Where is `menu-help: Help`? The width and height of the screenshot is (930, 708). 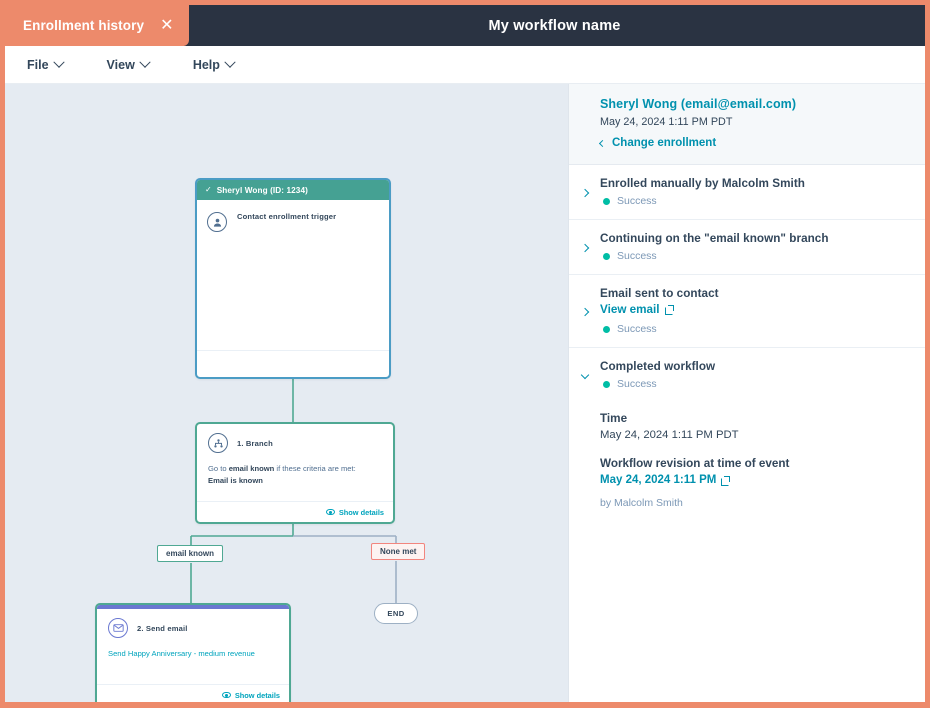
menu-help: Help is located at coordinates (220, 65).